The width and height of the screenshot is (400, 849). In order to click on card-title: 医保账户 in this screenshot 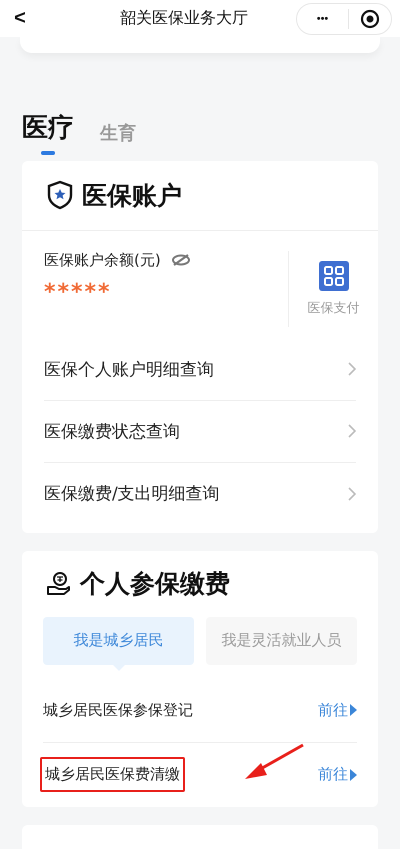, I will do `click(132, 196)`.